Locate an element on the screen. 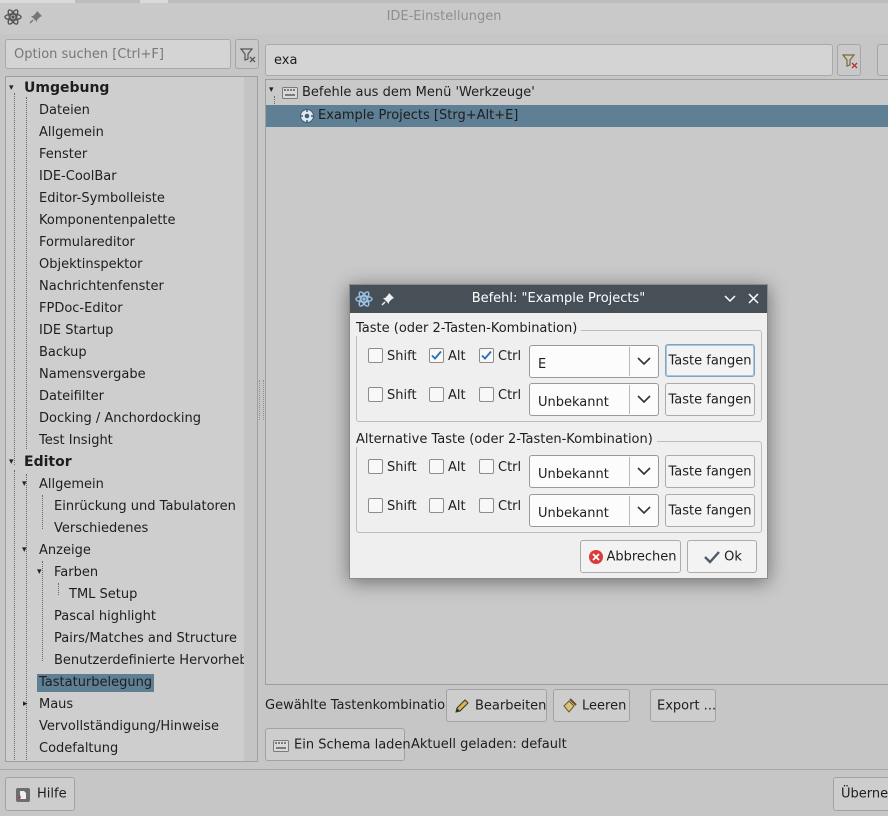 The height and width of the screenshot is (816, 888). help-icon is located at coordinates (23, 795).